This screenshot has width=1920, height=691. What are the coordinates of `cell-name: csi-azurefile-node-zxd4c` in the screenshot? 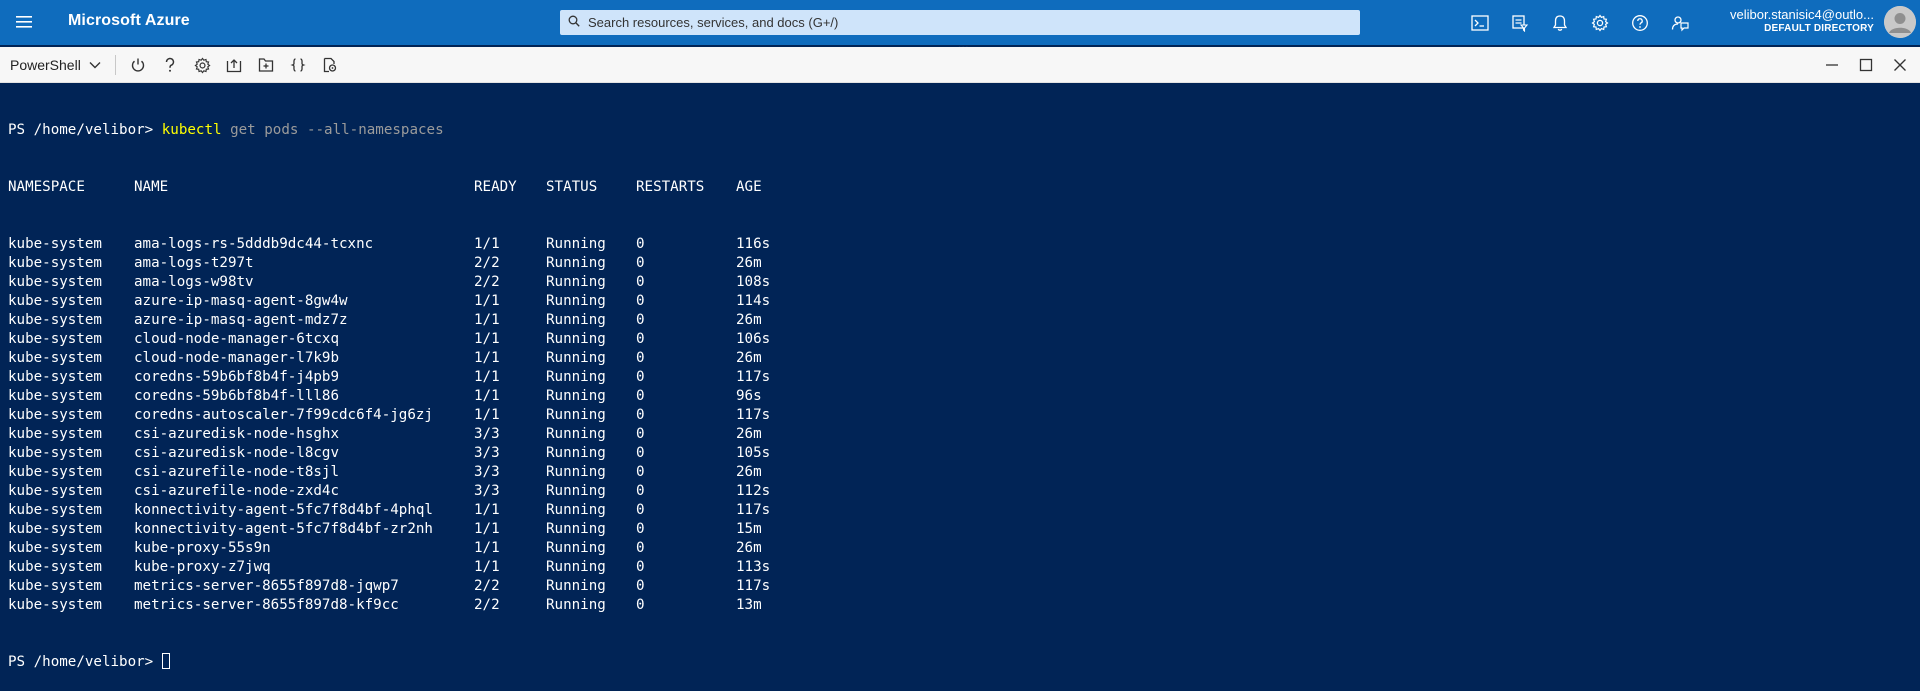 It's located at (236, 491).